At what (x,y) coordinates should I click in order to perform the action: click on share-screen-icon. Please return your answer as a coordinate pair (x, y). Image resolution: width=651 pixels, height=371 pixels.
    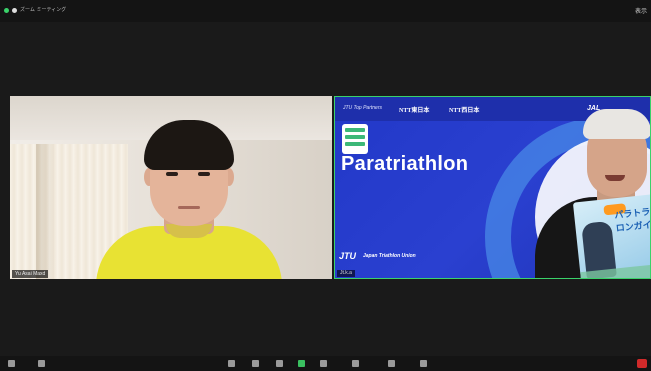
    Looking at the image, I should click on (301, 363).